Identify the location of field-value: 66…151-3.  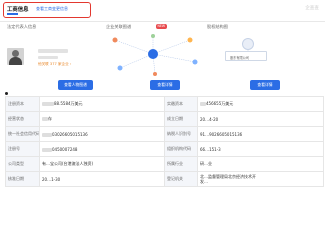
(260, 149).